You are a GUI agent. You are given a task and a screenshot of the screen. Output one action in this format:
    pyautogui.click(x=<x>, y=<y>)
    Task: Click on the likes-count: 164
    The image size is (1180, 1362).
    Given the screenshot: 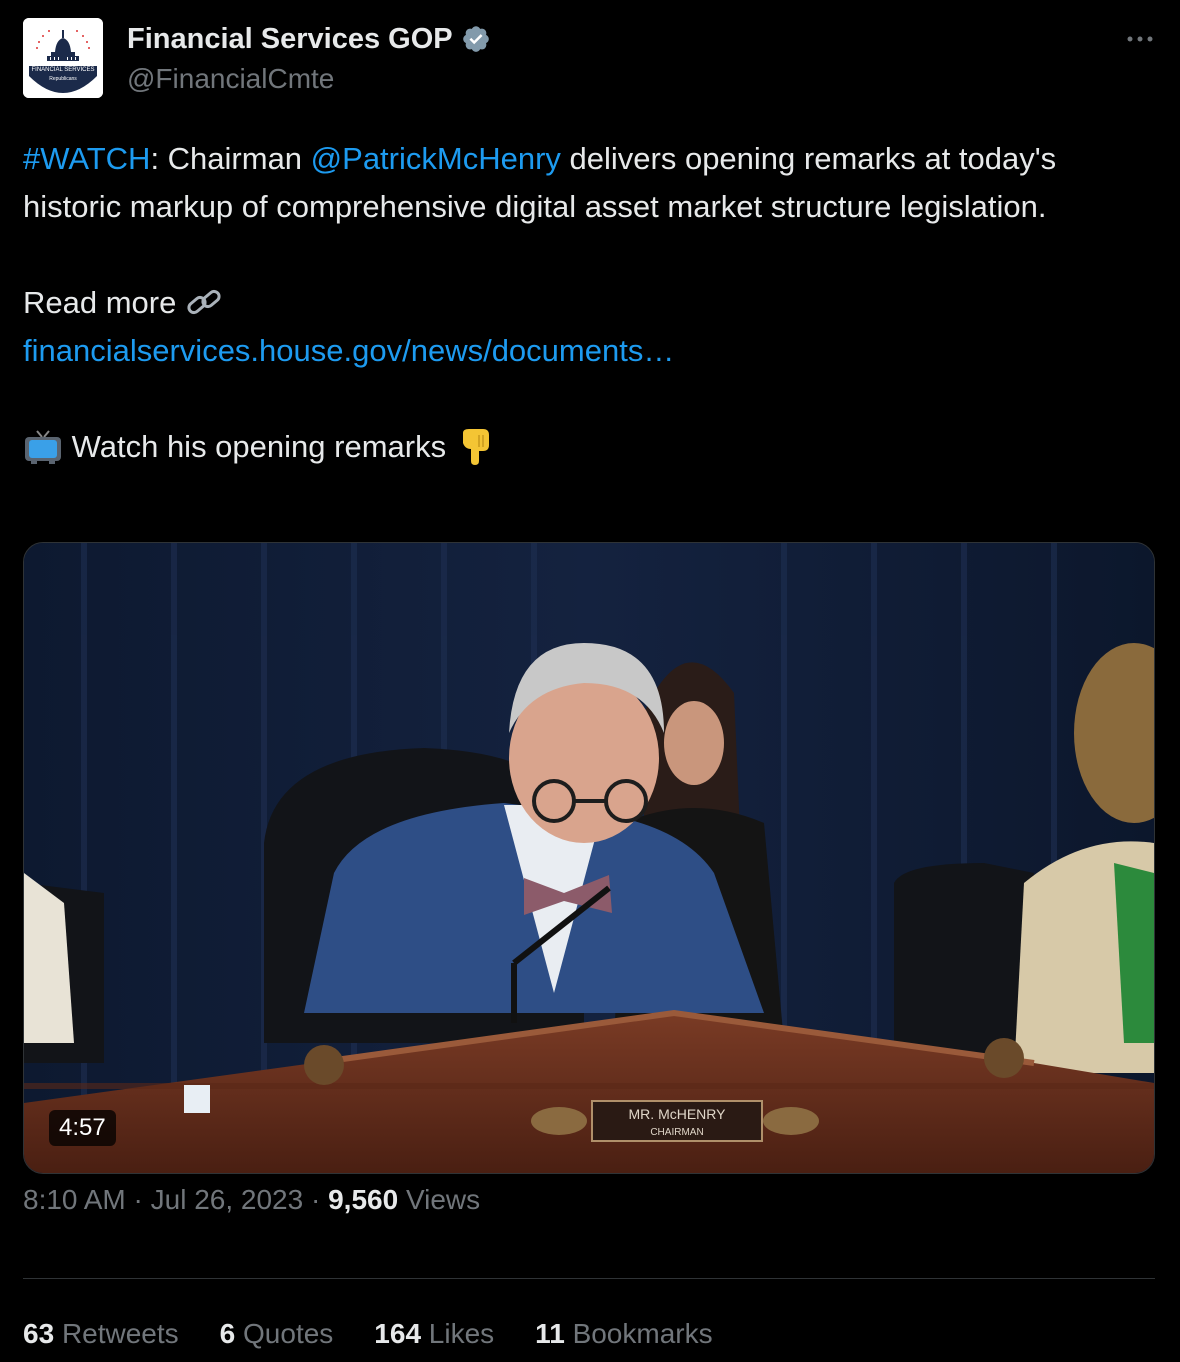 What is the action you would take?
    pyautogui.click(x=398, y=1333)
    